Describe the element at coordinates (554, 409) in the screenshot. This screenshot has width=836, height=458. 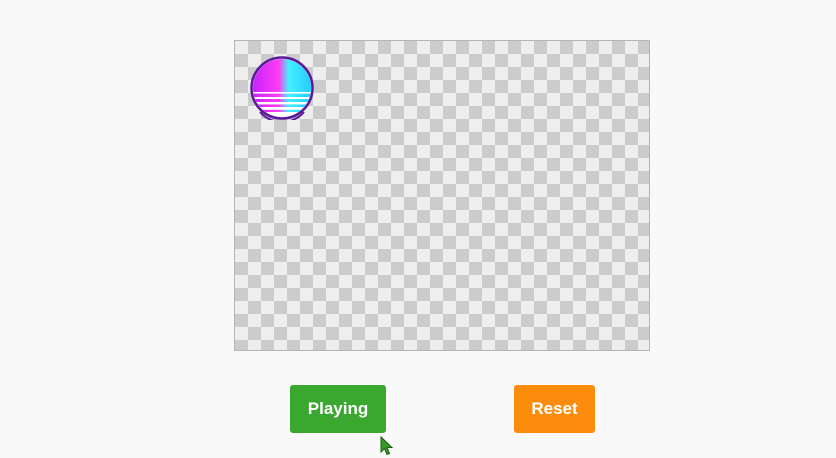
I see `reset-button: Reset` at that location.